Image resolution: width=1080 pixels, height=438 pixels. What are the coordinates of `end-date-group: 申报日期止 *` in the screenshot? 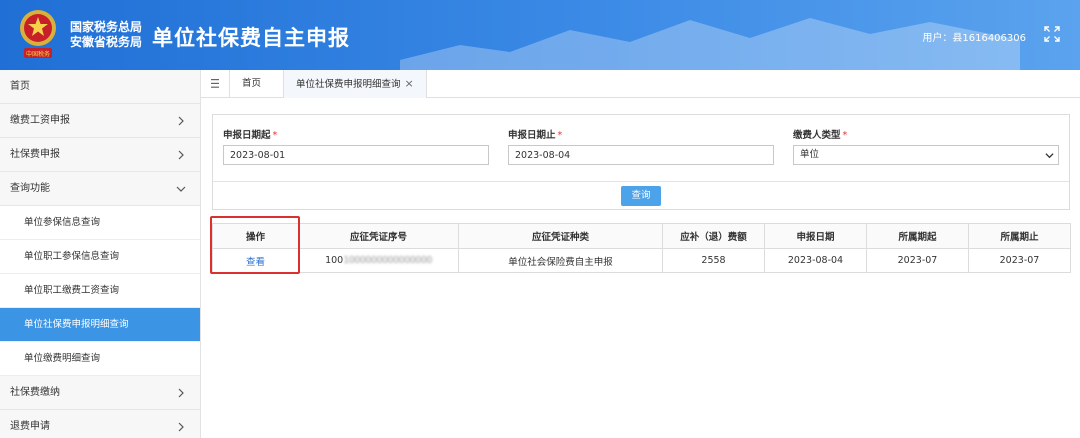 It's located at (641, 146).